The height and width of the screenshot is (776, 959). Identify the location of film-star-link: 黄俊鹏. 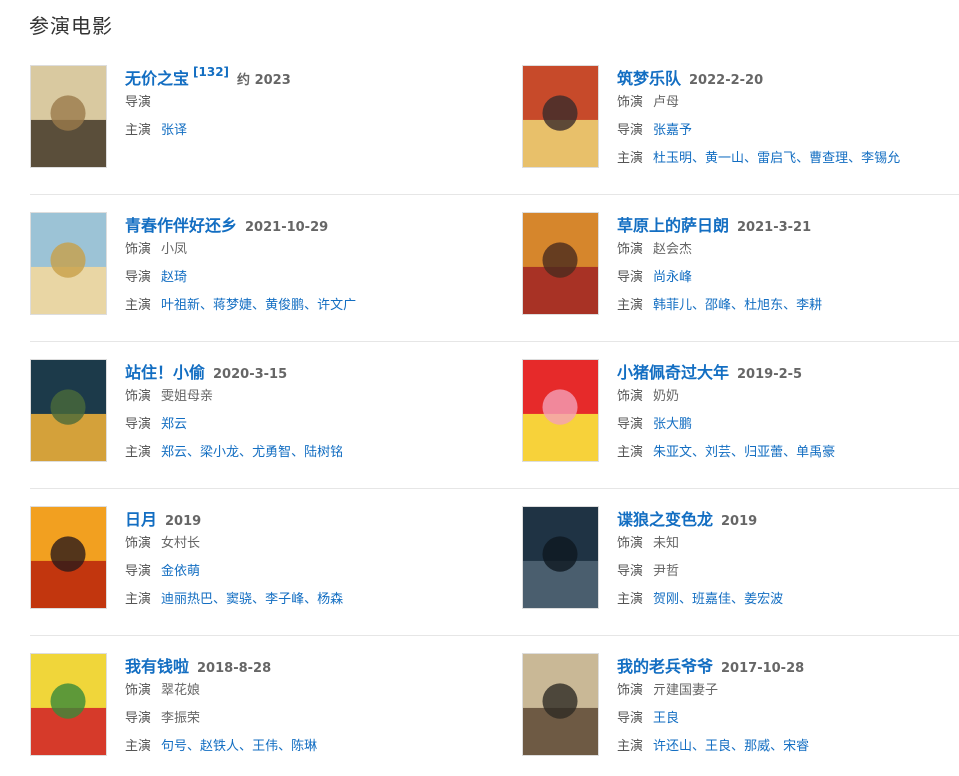
(284, 305).